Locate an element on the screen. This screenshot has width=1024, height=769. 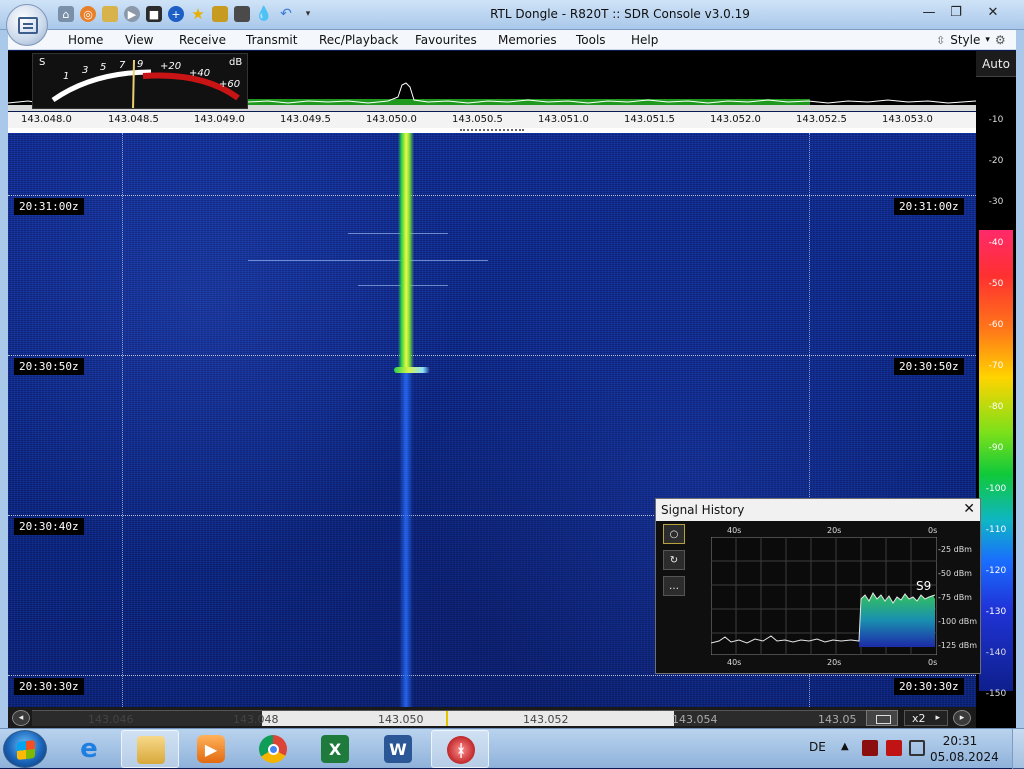
undo-icon: ↶ is located at coordinates (286, 14).